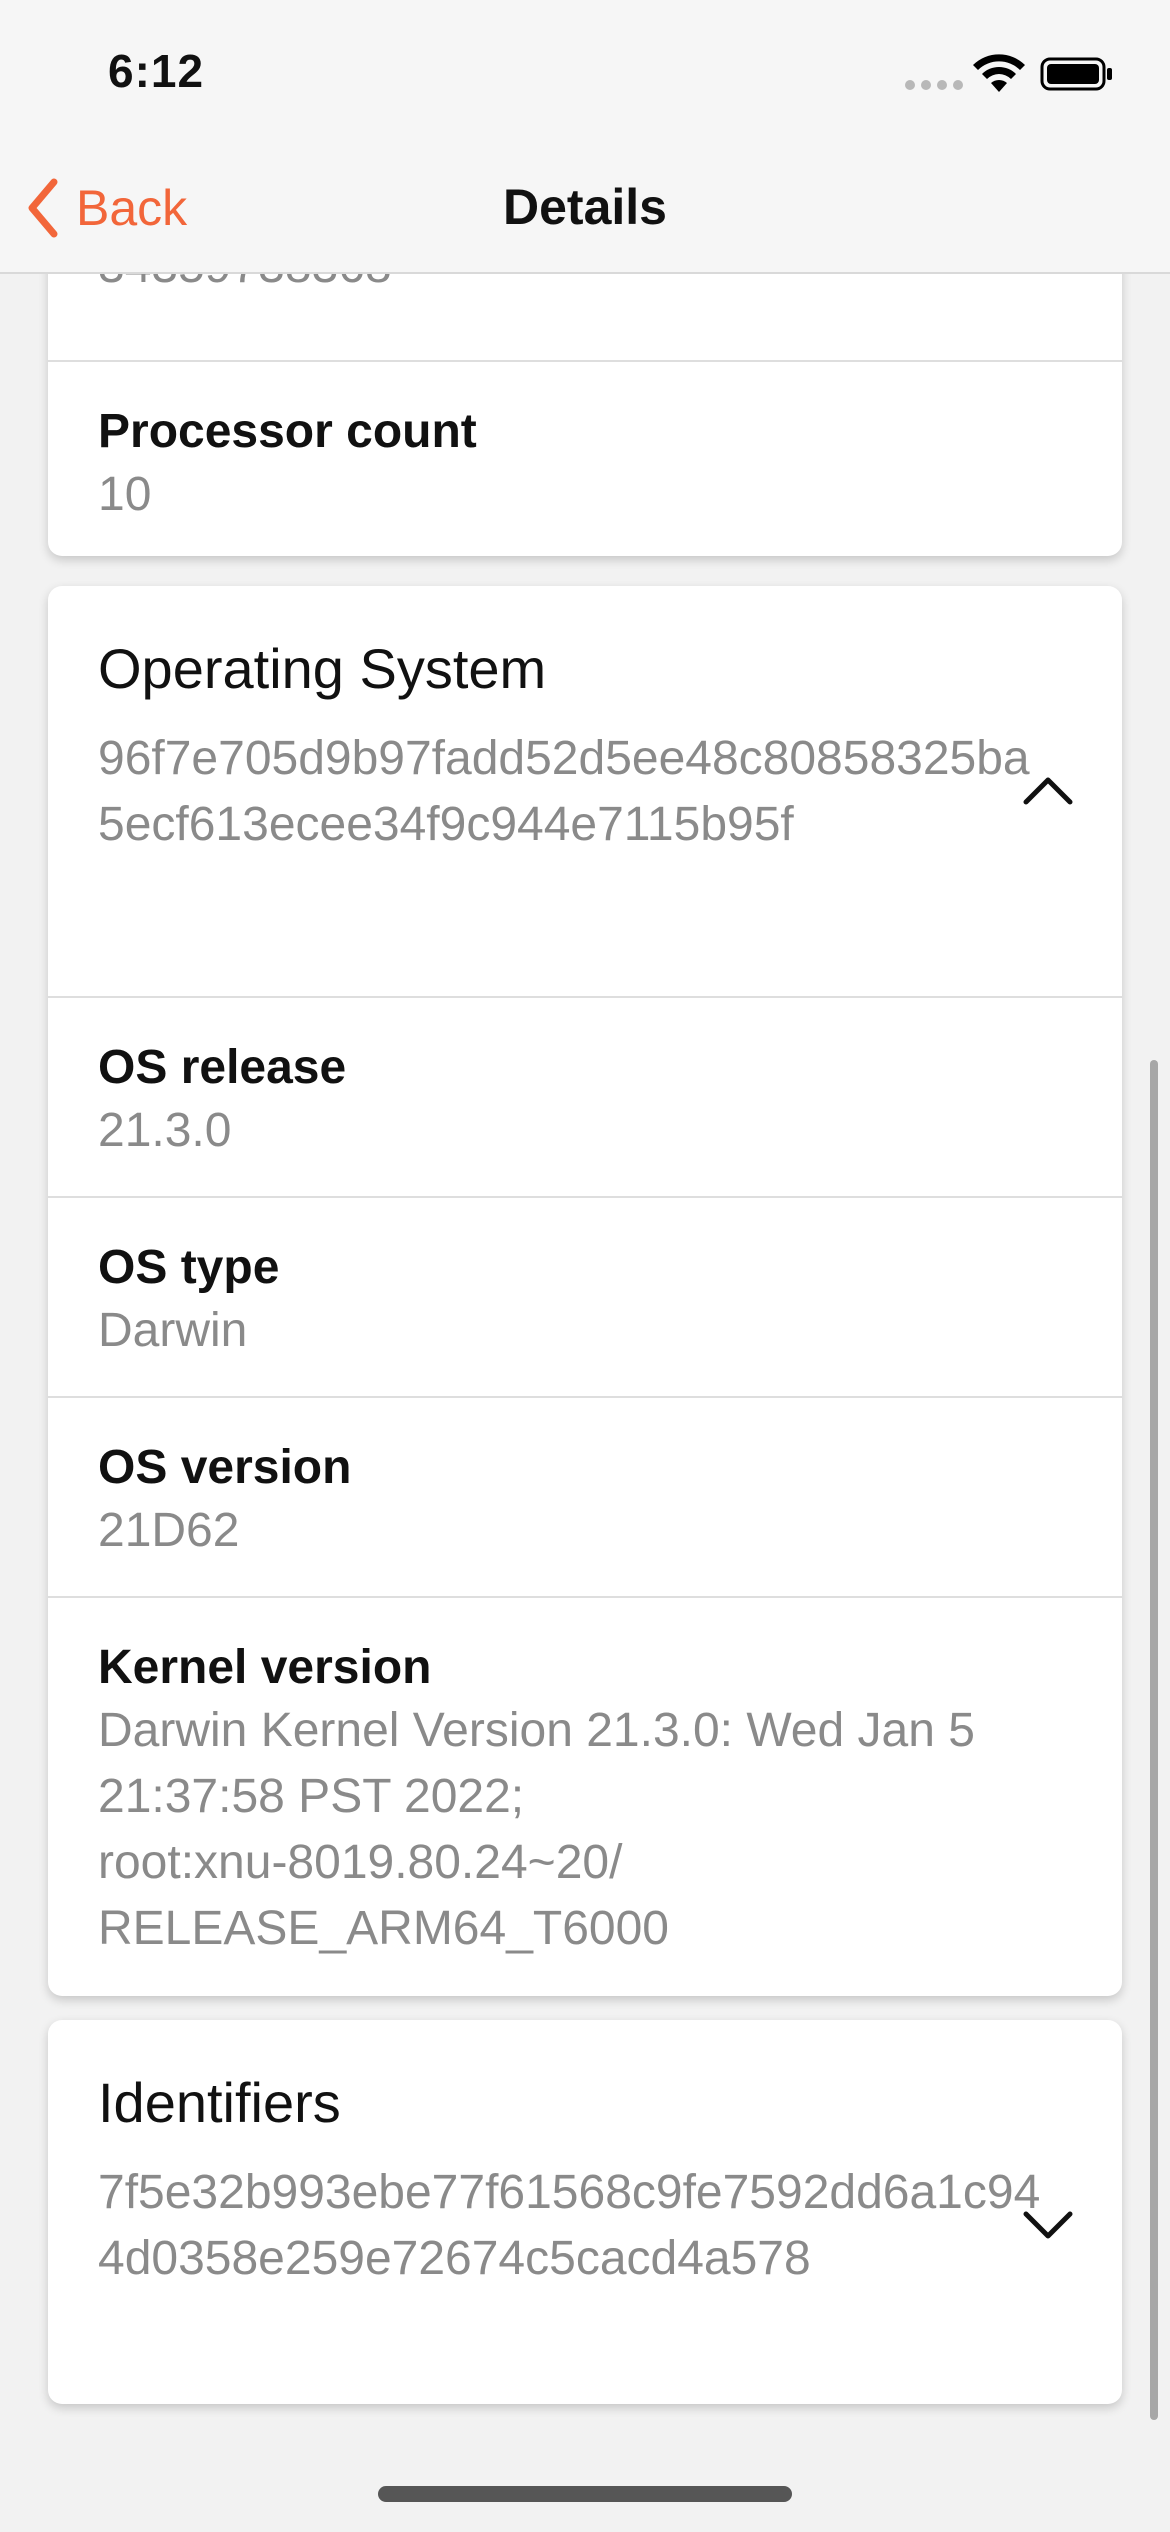 This screenshot has height=2532, width=1170. I want to click on os-type-value: Darwin, so click(173, 1330).